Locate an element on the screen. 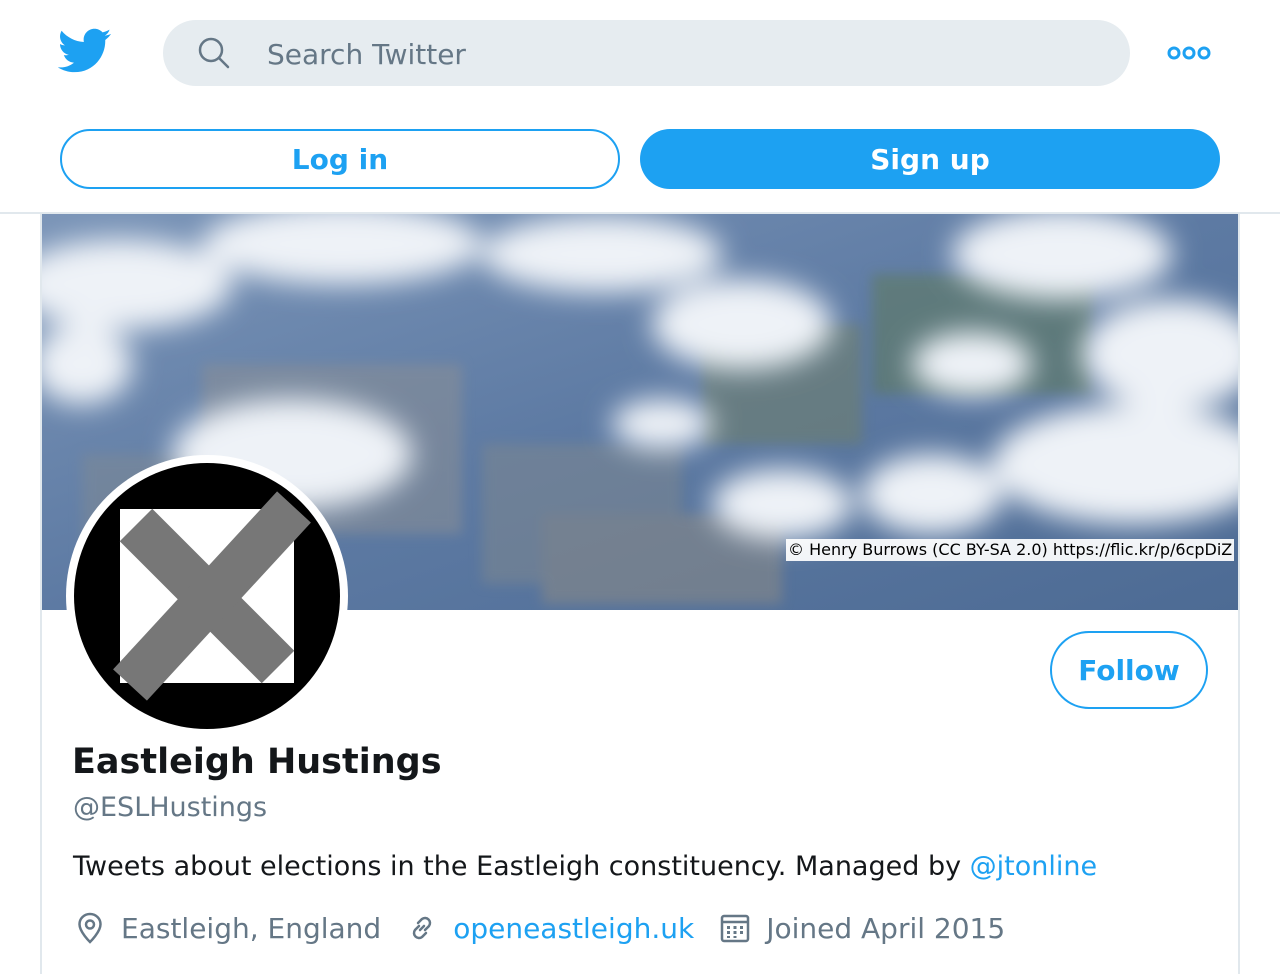  more-options-icon is located at coordinates (1189, 53).